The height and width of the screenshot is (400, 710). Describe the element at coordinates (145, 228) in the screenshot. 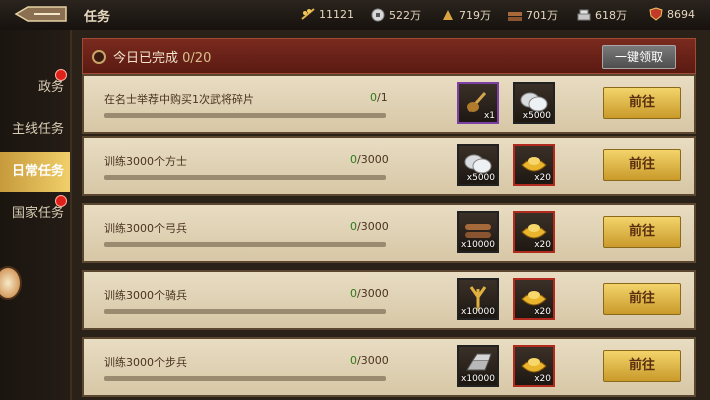

I see `task-name: 训练3000个弓兵` at that location.